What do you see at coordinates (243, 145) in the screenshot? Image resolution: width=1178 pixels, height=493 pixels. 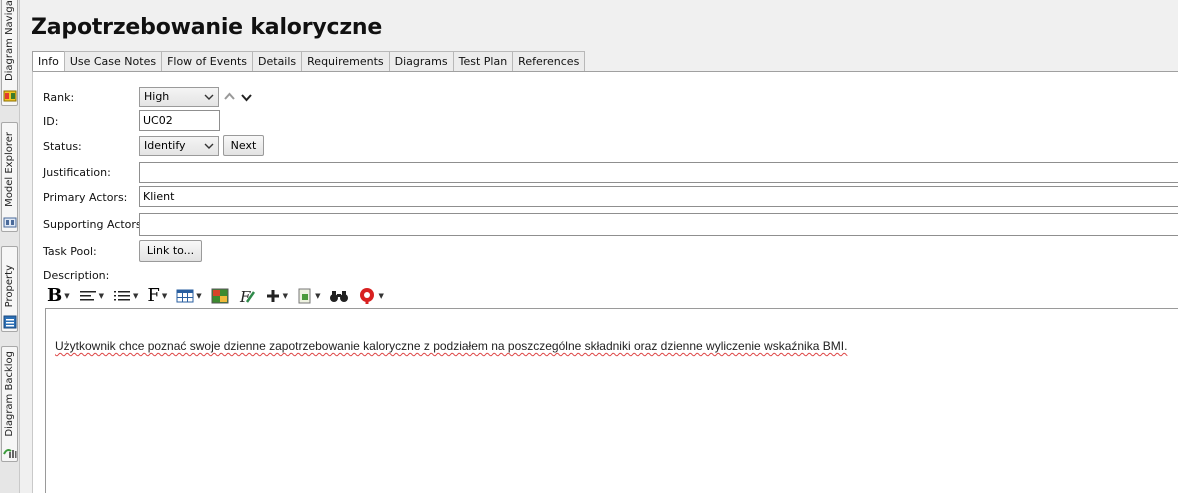 I see `next-button: Next` at bounding box center [243, 145].